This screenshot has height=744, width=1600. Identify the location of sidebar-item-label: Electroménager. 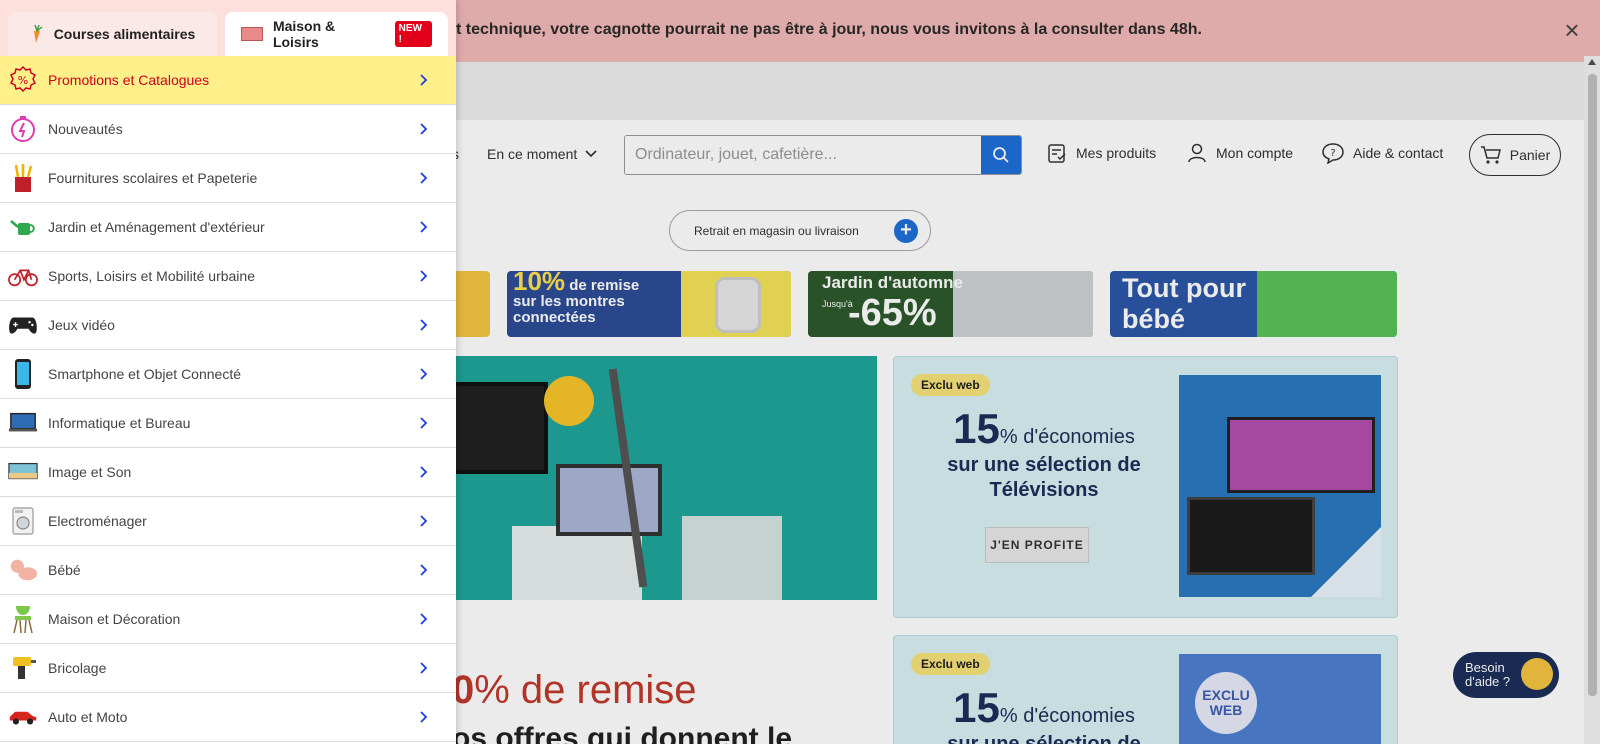
(97, 521).